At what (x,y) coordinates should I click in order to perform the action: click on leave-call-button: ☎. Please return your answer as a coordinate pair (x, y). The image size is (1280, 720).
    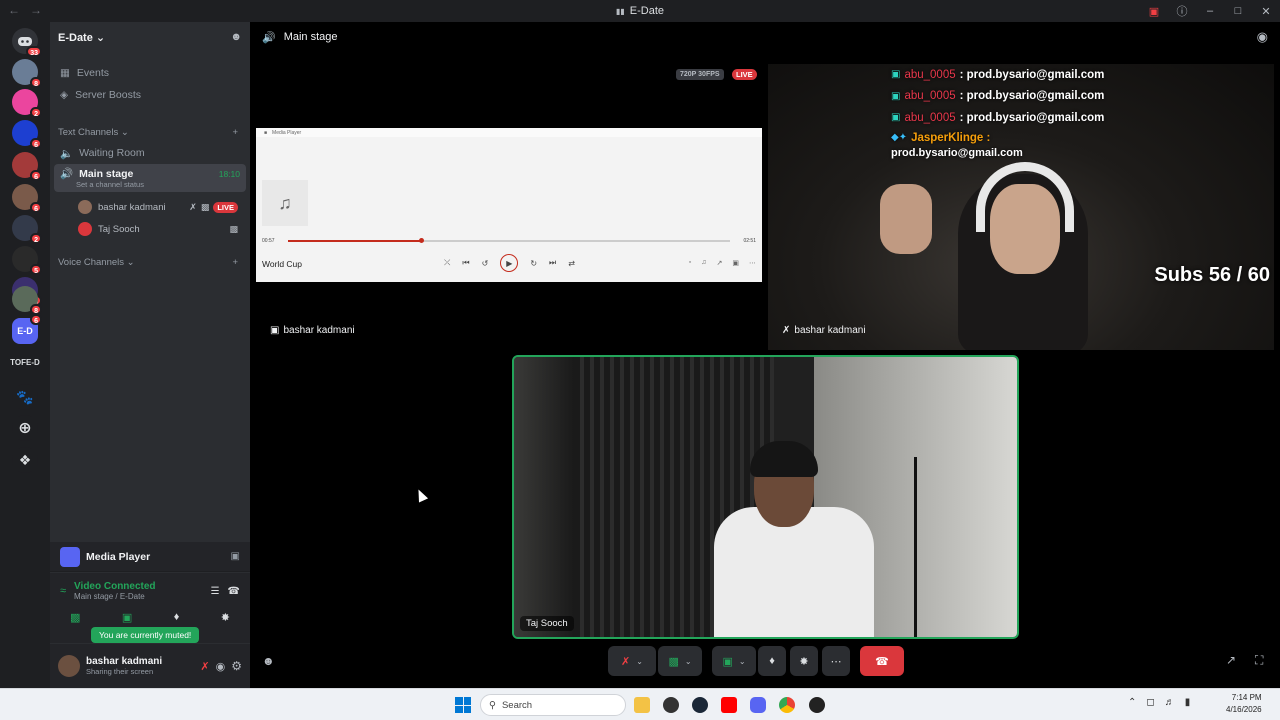
    Looking at the image, I should click on (882, 661).